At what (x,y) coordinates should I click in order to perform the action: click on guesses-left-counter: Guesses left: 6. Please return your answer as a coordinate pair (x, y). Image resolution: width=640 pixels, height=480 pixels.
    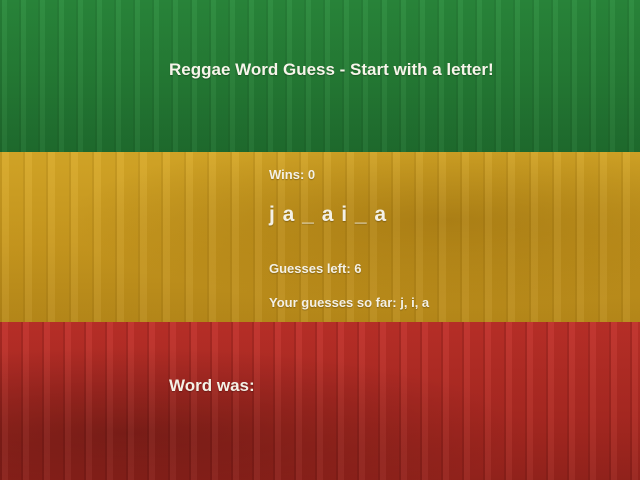
    Looking at the image, I should click on (315, 268).